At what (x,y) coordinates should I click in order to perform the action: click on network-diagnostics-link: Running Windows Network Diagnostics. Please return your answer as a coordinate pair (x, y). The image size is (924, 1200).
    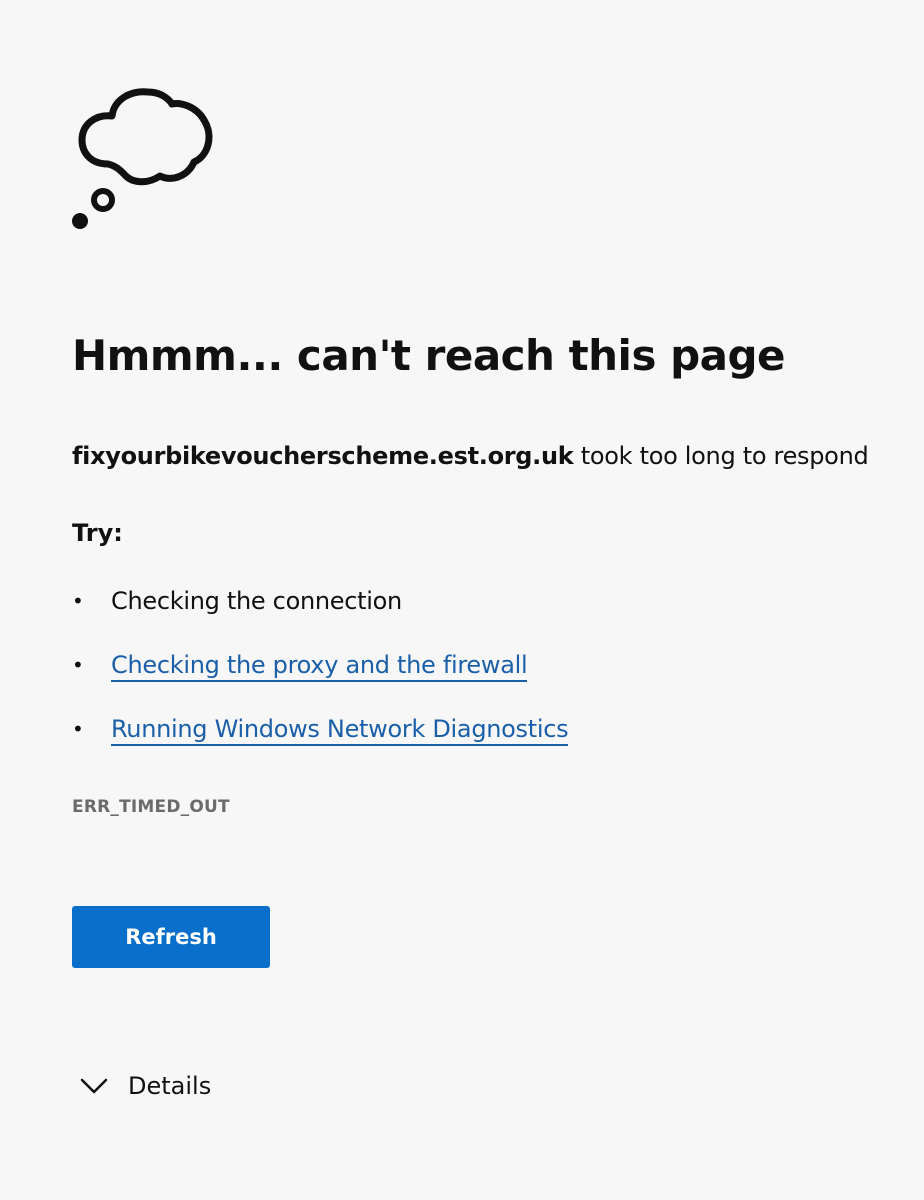
    Looking at the image, I should click on (340, 730).